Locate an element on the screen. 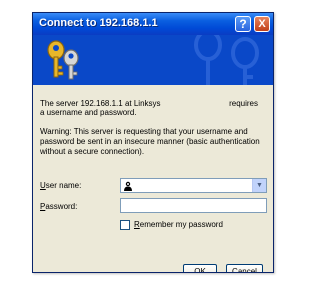 This screenshot has height=296, width=320. username-field: ▼ is located at coordinates (193, 185).